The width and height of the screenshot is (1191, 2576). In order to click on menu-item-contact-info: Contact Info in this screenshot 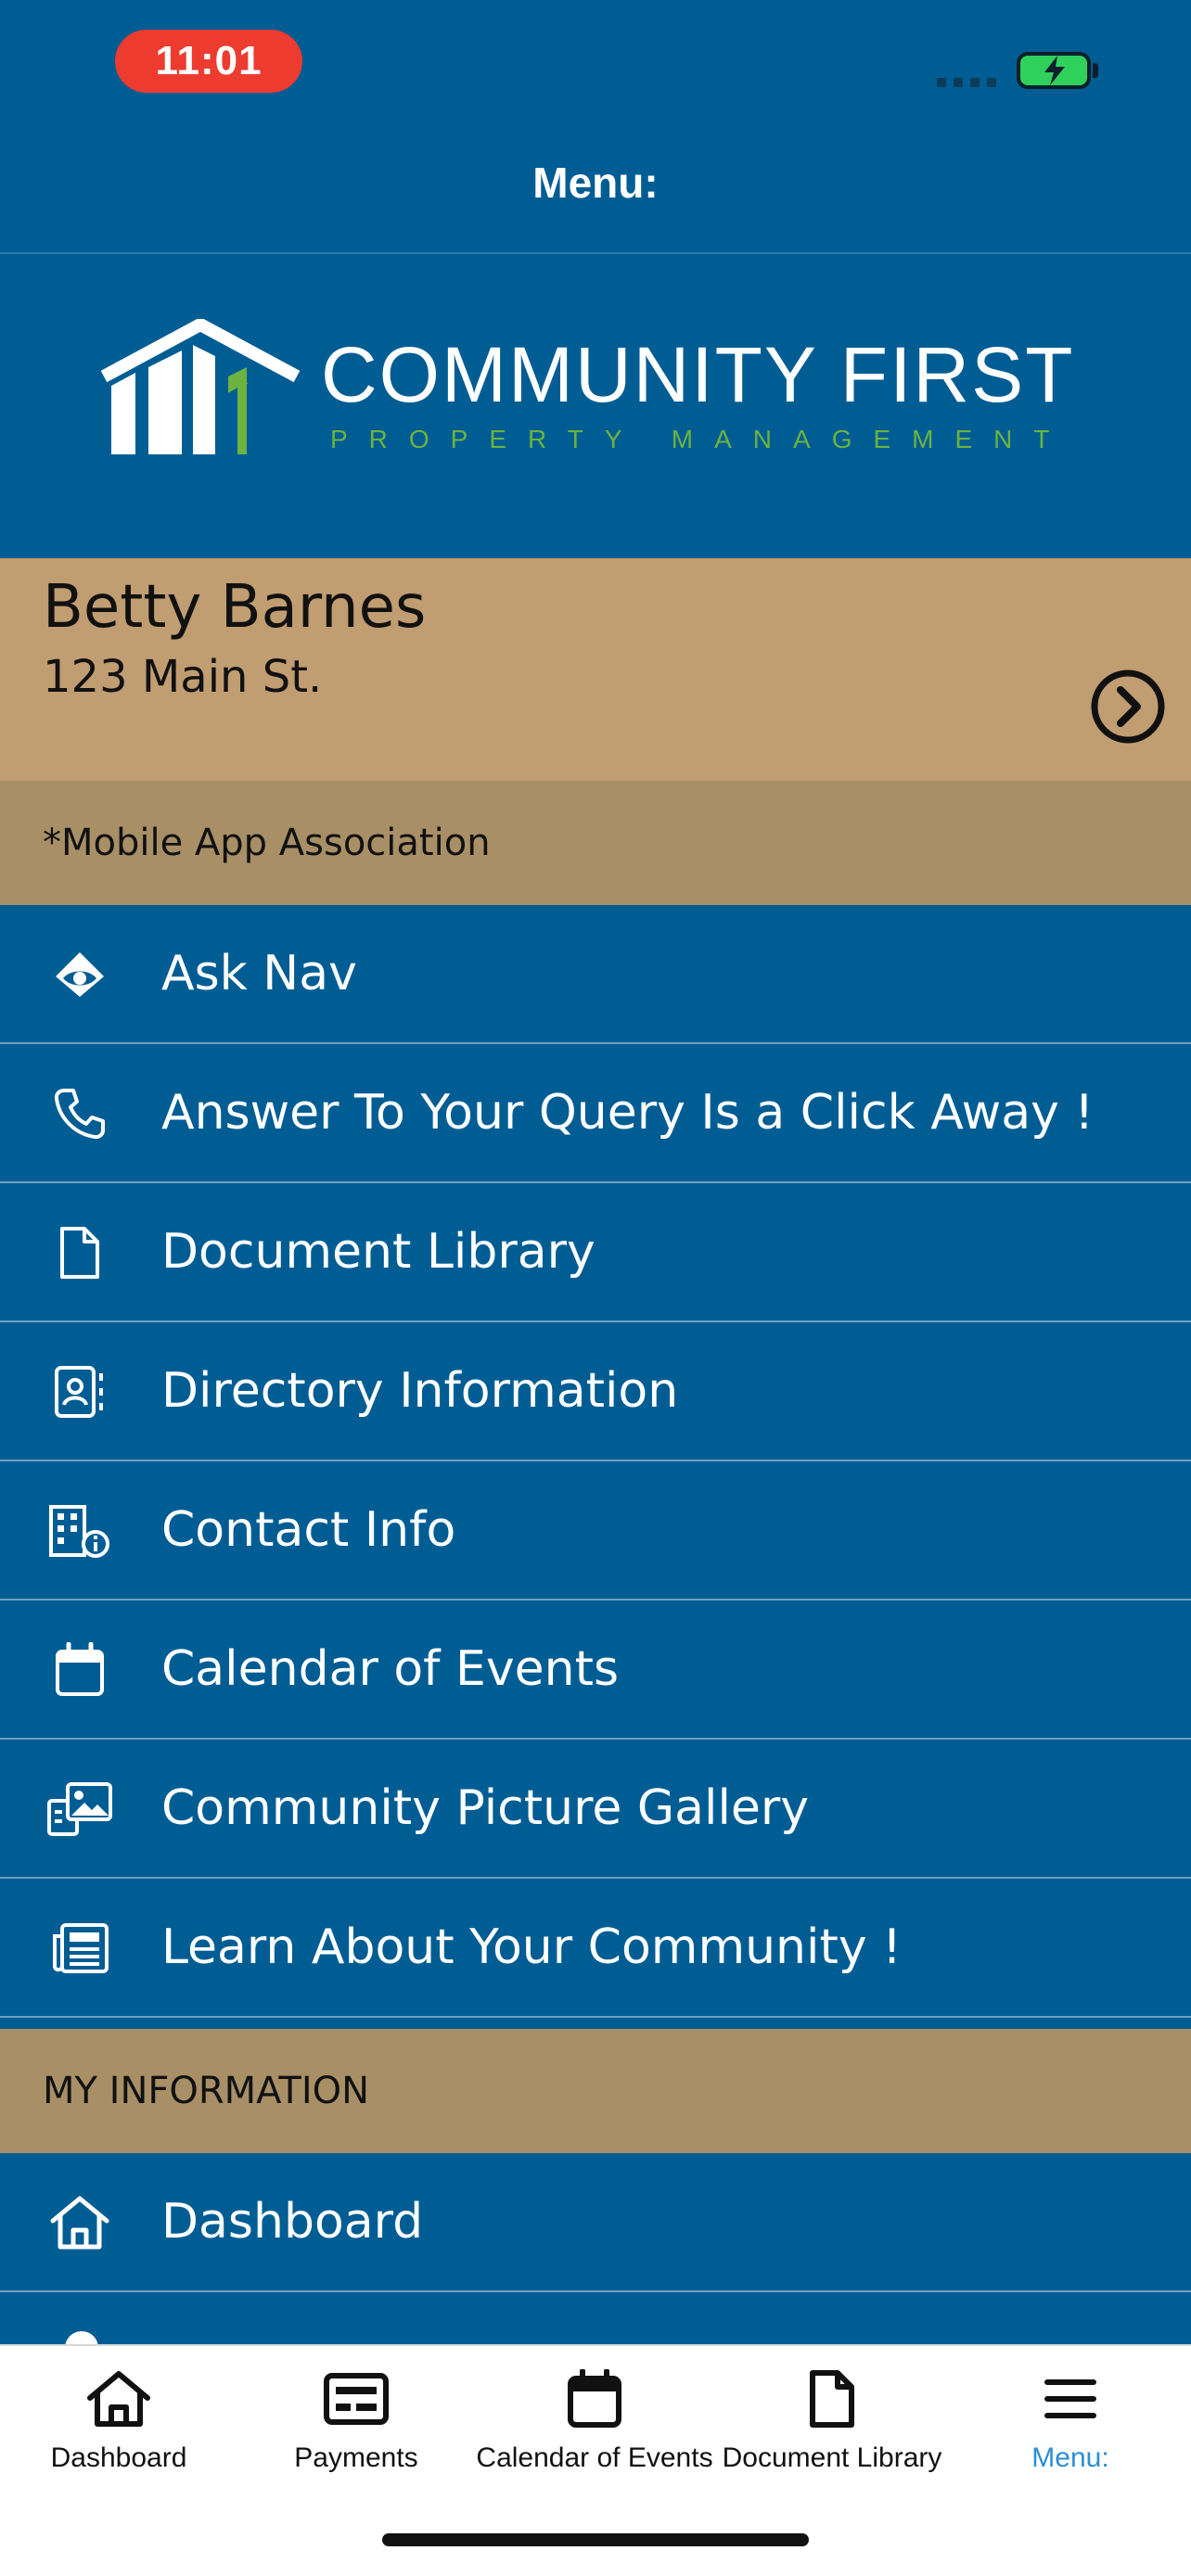, I will do `click(595, 1531)`.